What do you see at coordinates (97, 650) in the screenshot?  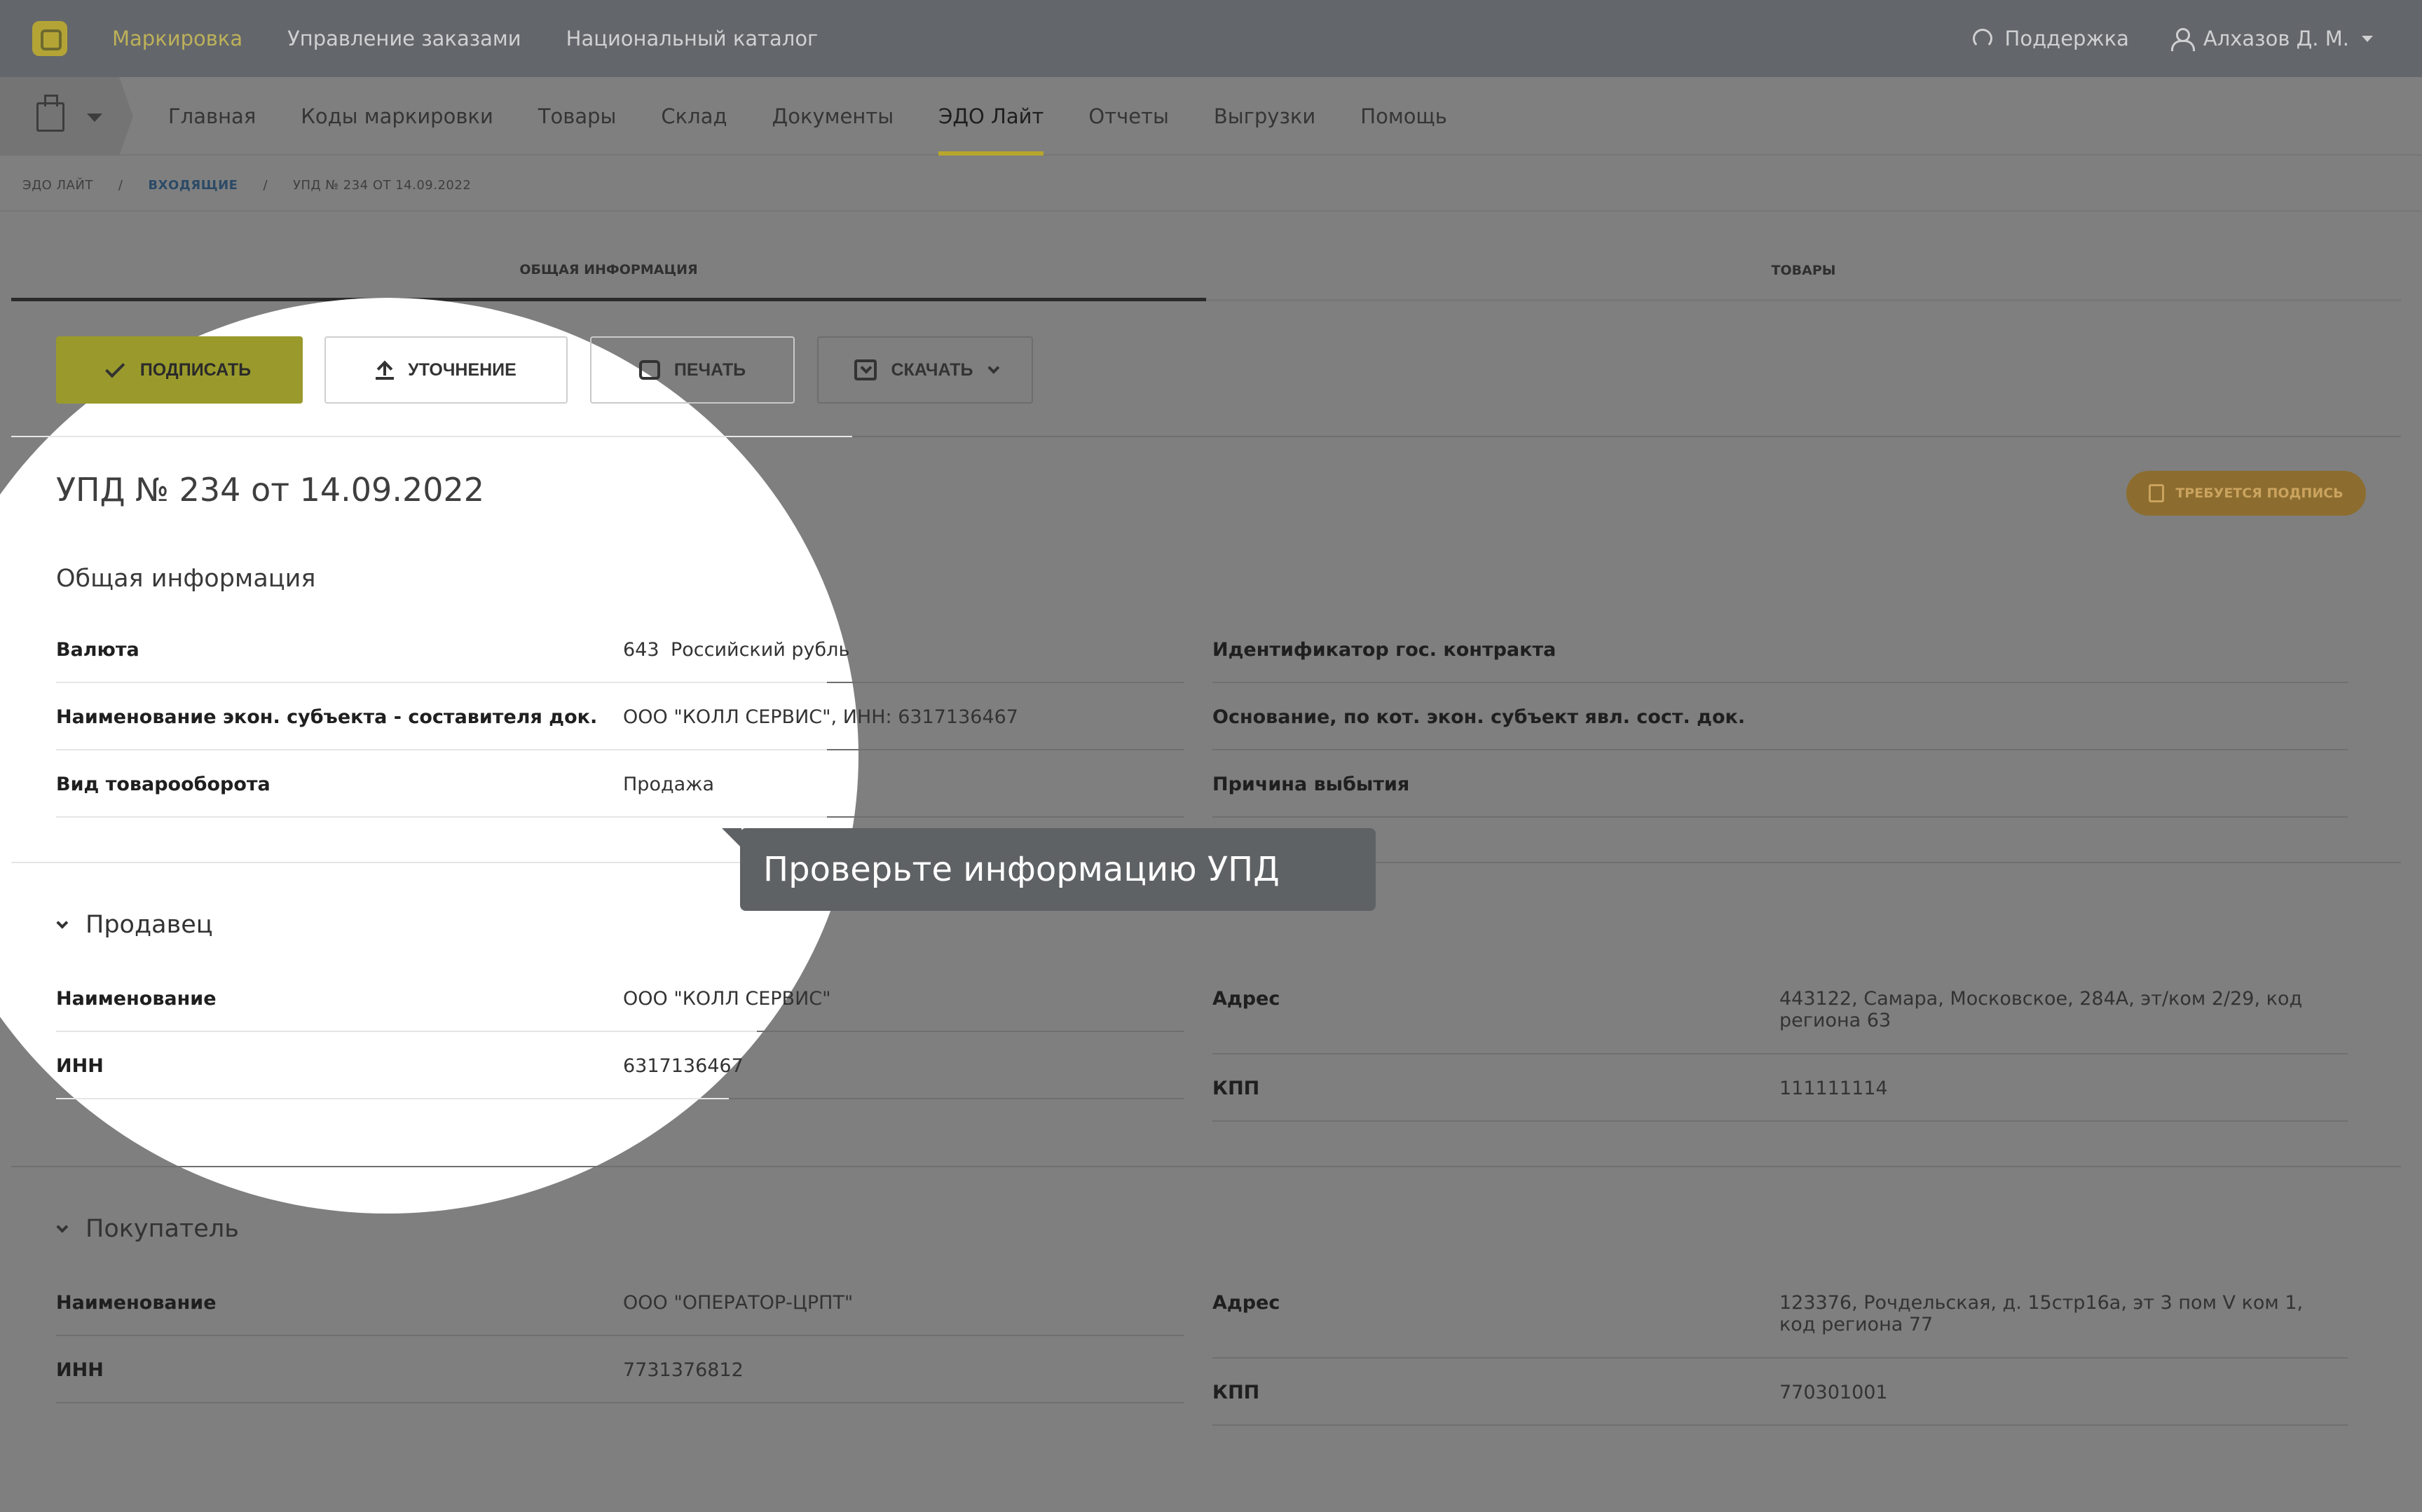 I see `currency-label: Валюта` at bounding box center [97, 650].